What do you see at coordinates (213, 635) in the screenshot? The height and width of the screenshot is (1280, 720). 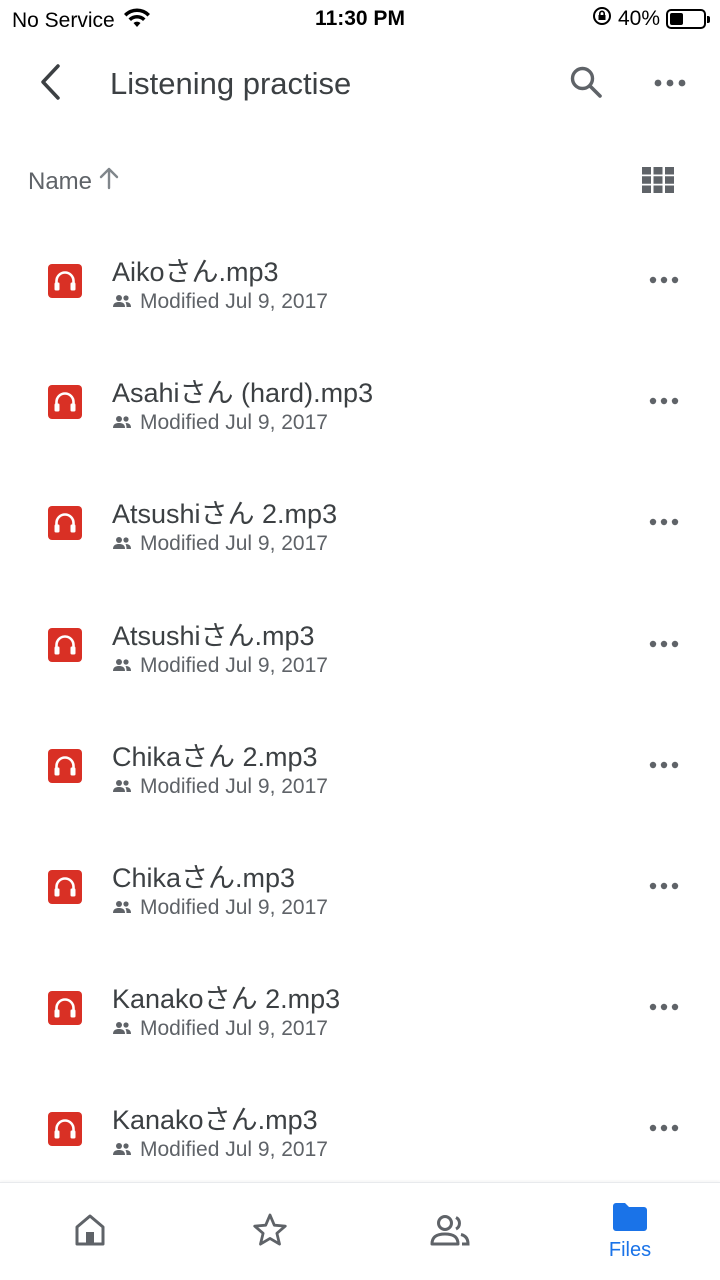 I see `file-name: Atsushiさん.mp3` at bounding box center [213, 635].